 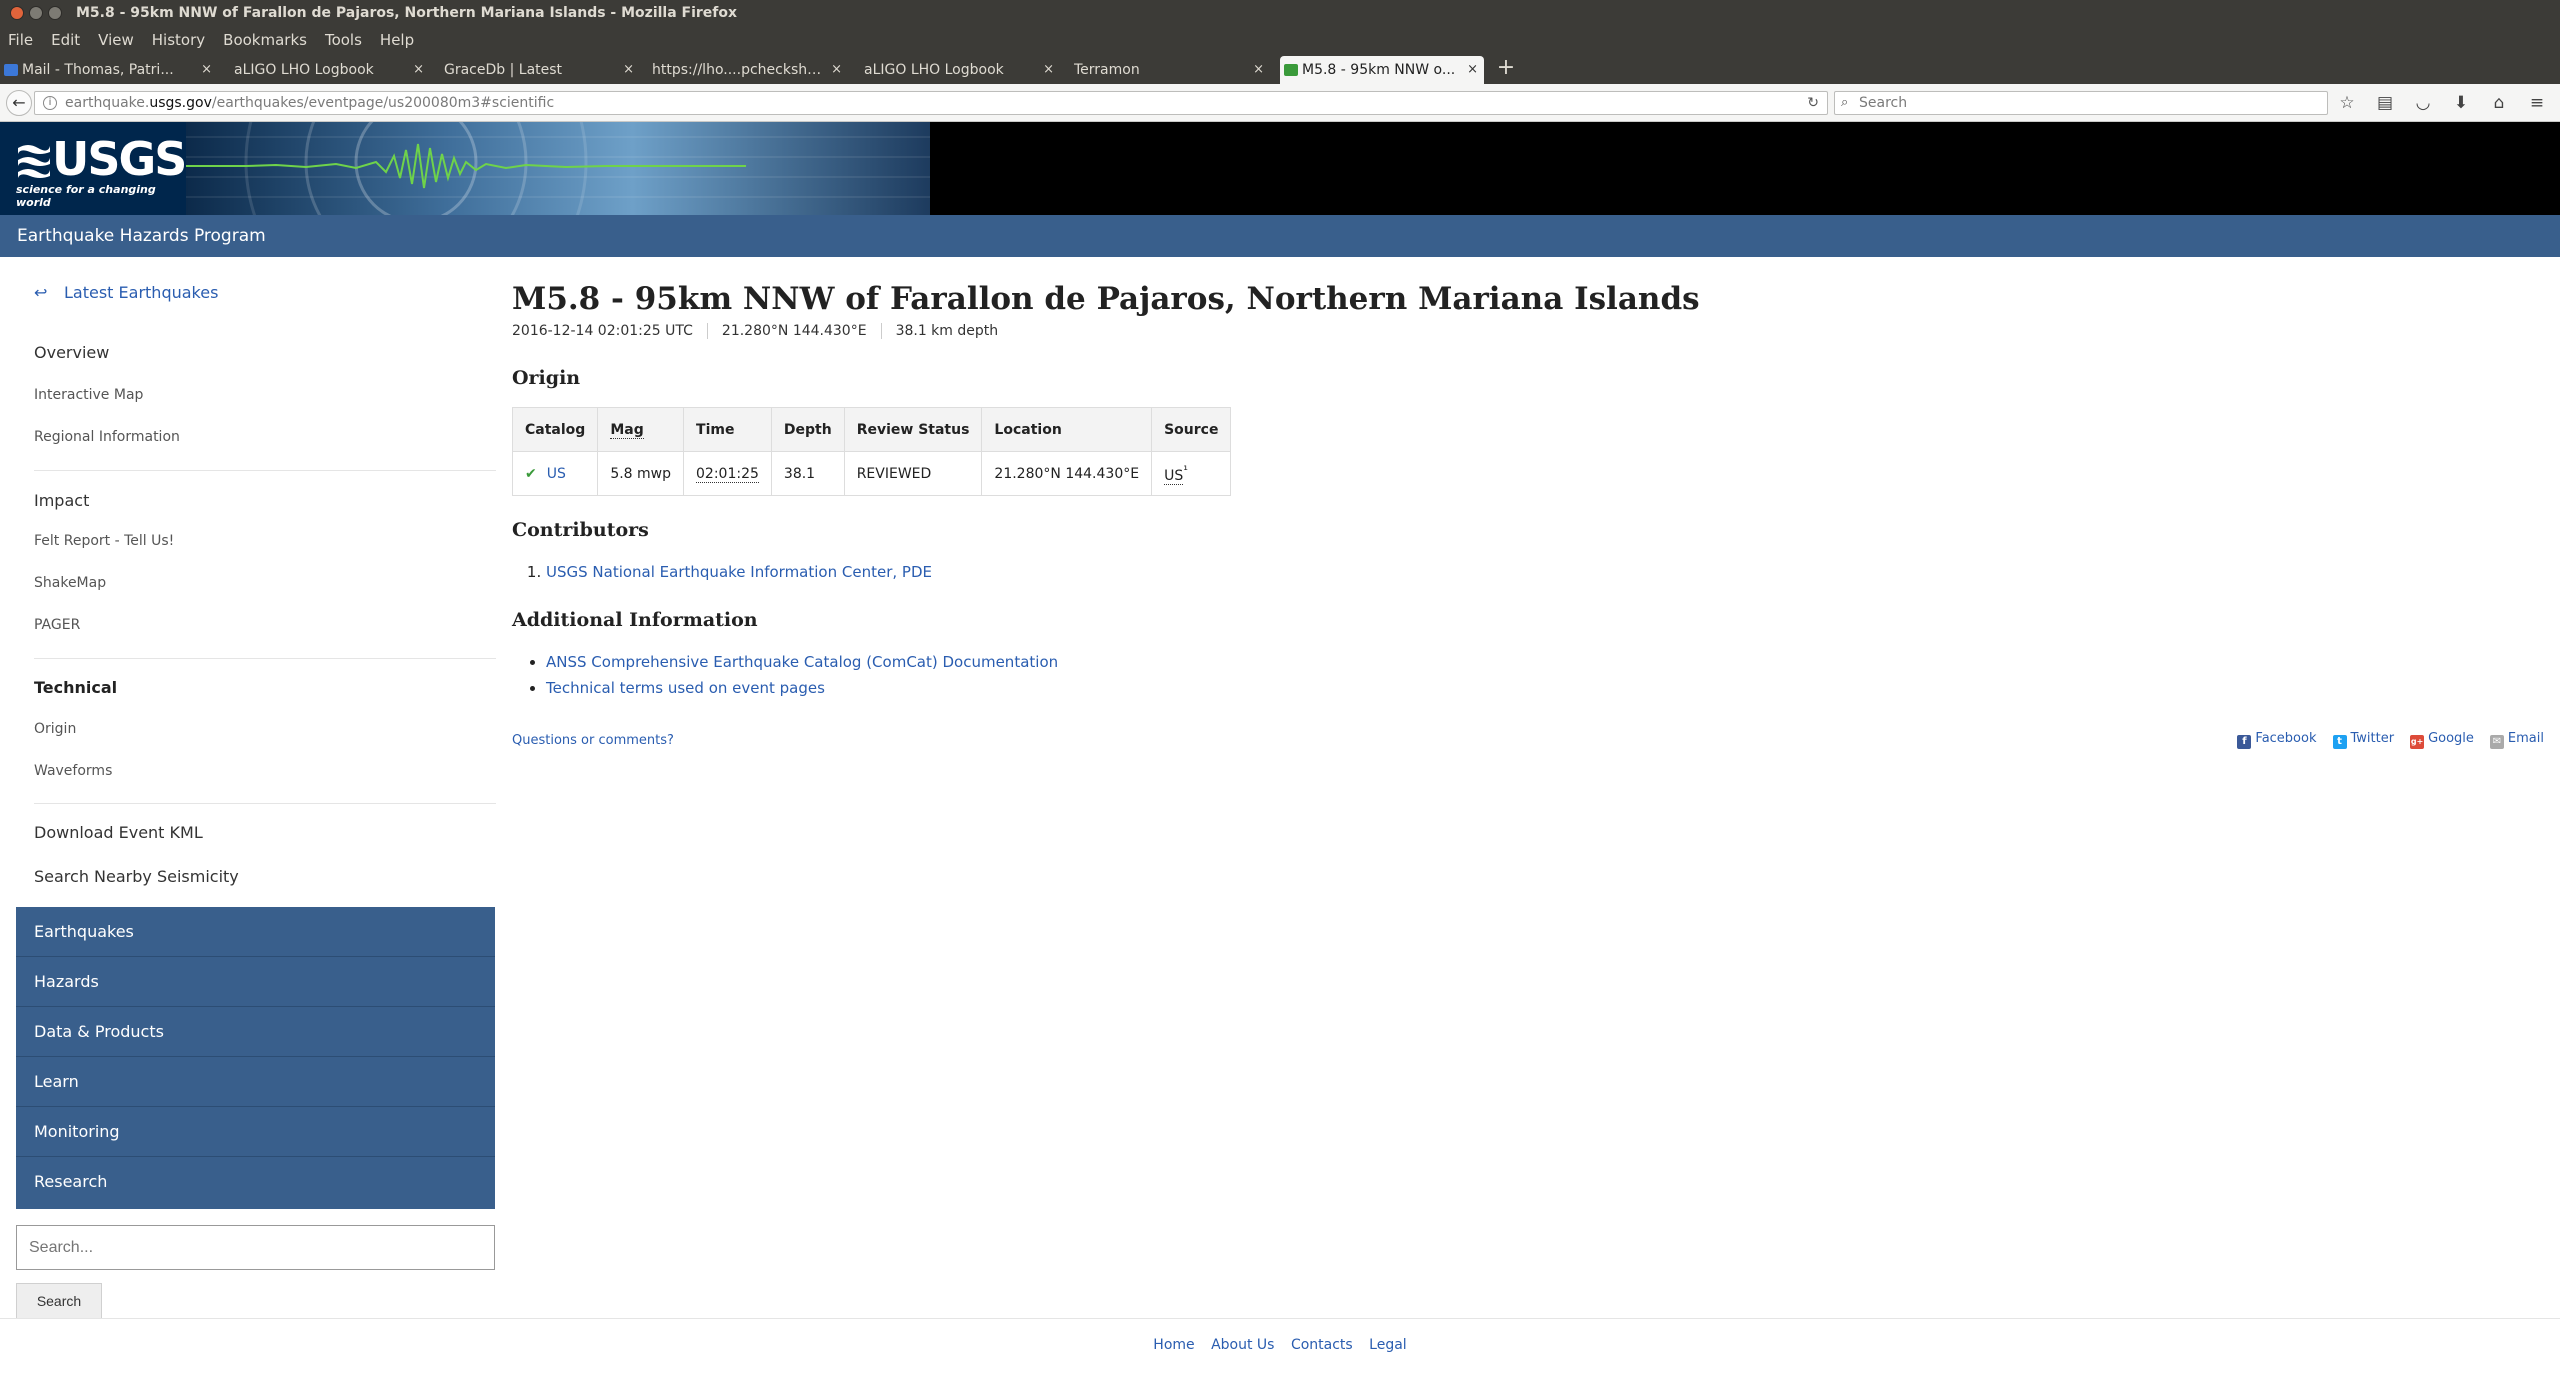 What do you see at coordinates (635, 620) in the screenshot?
I see `additional-info-heading: Additional Information` at bounding box center [635, 620].